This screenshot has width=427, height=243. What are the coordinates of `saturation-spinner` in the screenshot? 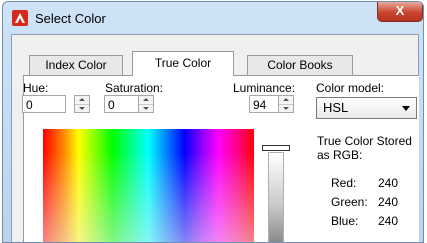 It's located at (146, 104).